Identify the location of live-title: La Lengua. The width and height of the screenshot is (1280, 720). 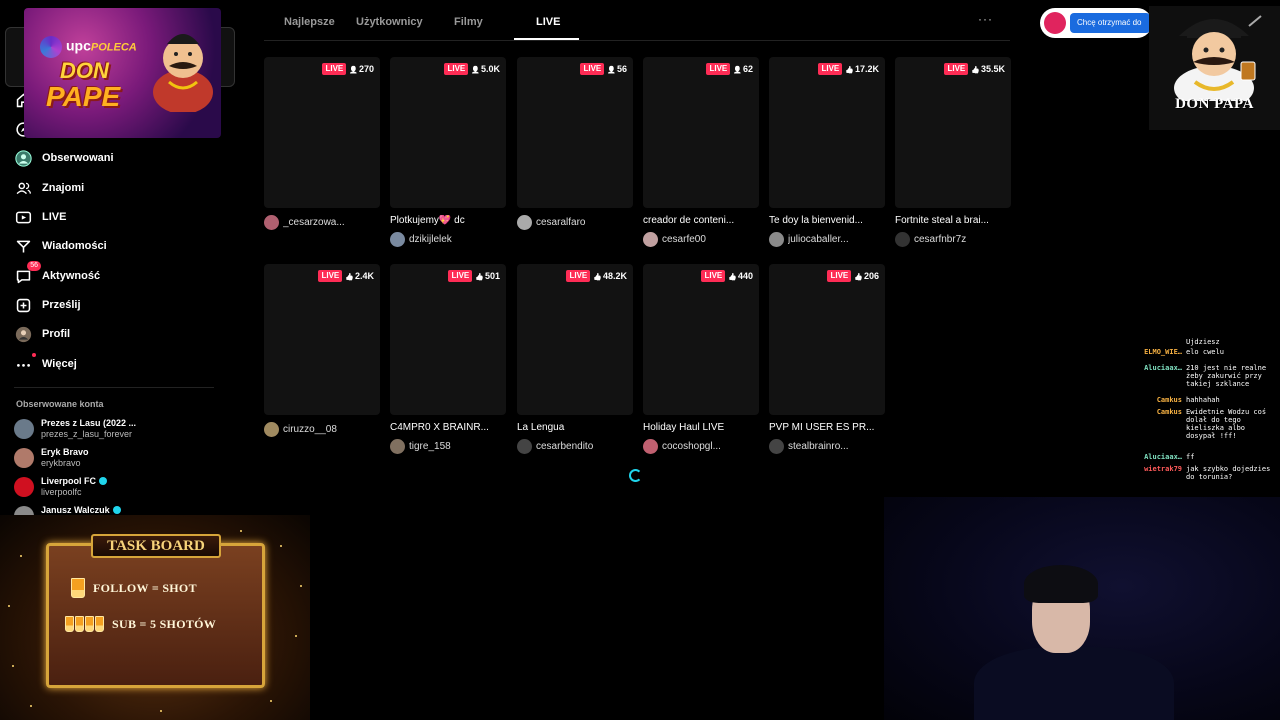
(573, 428).